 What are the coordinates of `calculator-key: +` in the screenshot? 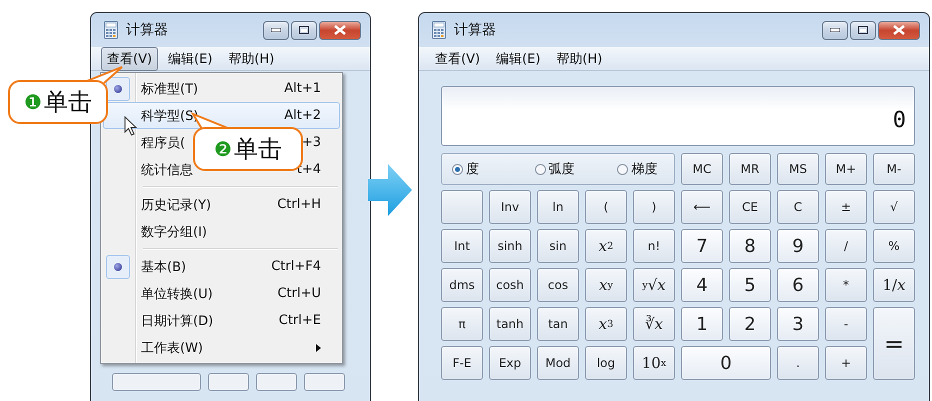 It's located at (846, 363).